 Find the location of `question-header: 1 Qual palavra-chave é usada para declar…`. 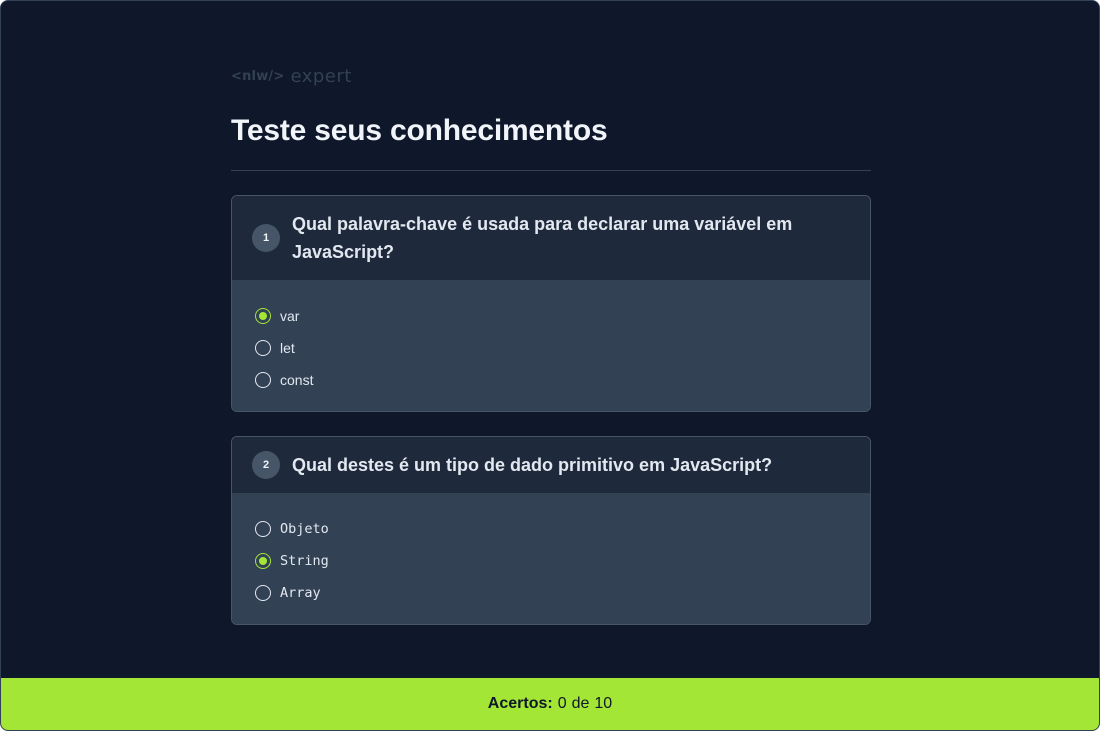

question-header: 1 Qual palavra-chave é usada para declar… is located at coordinates (551, 238).